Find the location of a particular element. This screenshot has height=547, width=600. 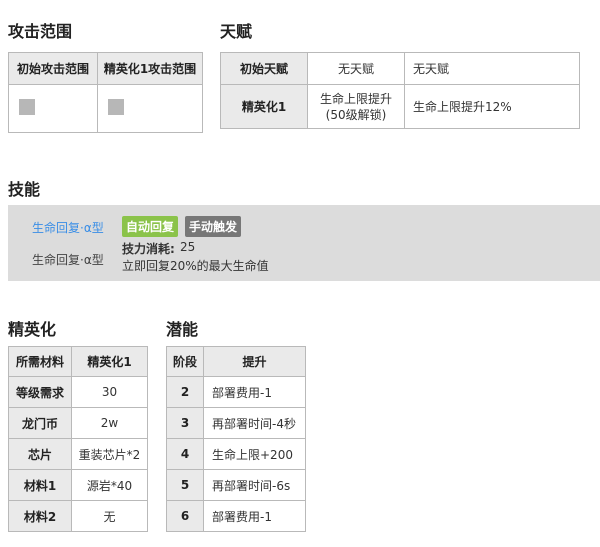

elite-cell: 源岩*40 is located at coordinates (109, 485).